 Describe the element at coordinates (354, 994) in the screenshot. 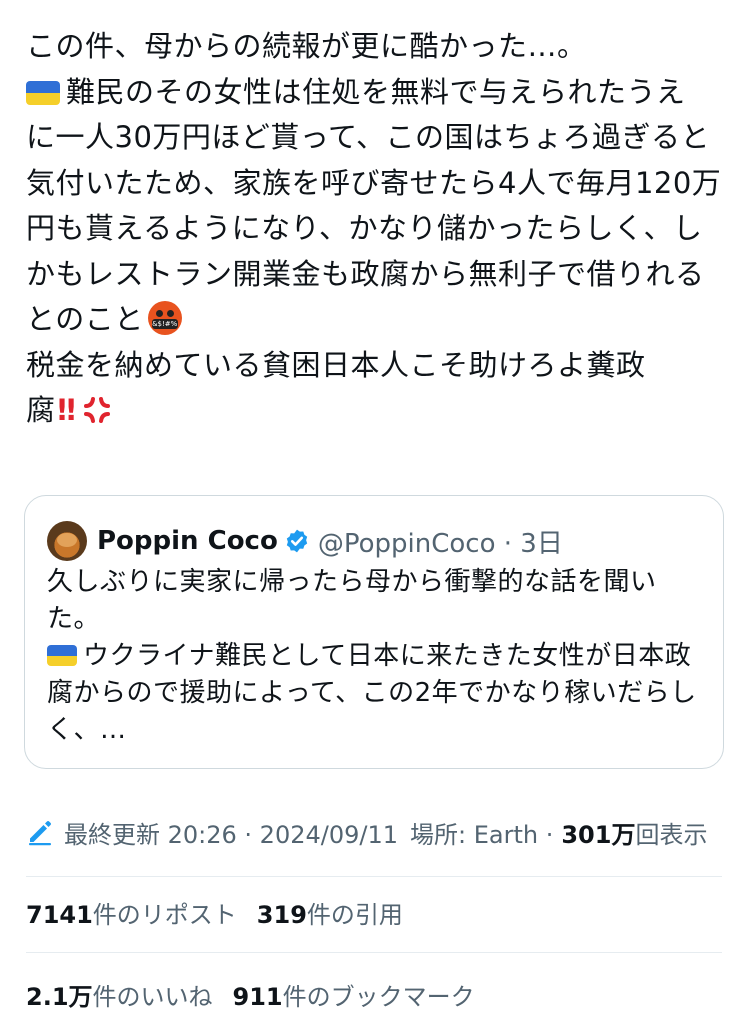

I see `bookmarks-link: 911件のブックマーク` at that location.